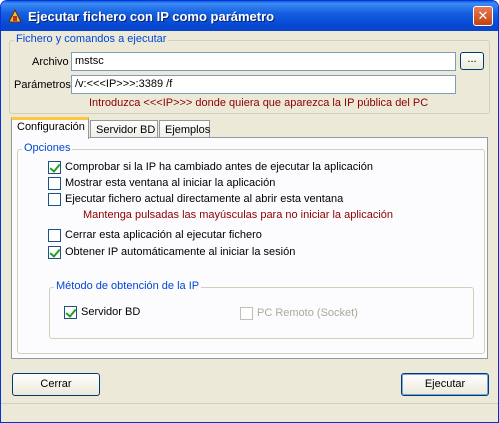  Describe the element at coordinates (128, 286) in the screenshot. I see `method-legend: Método de obtención de la IP` at that location.